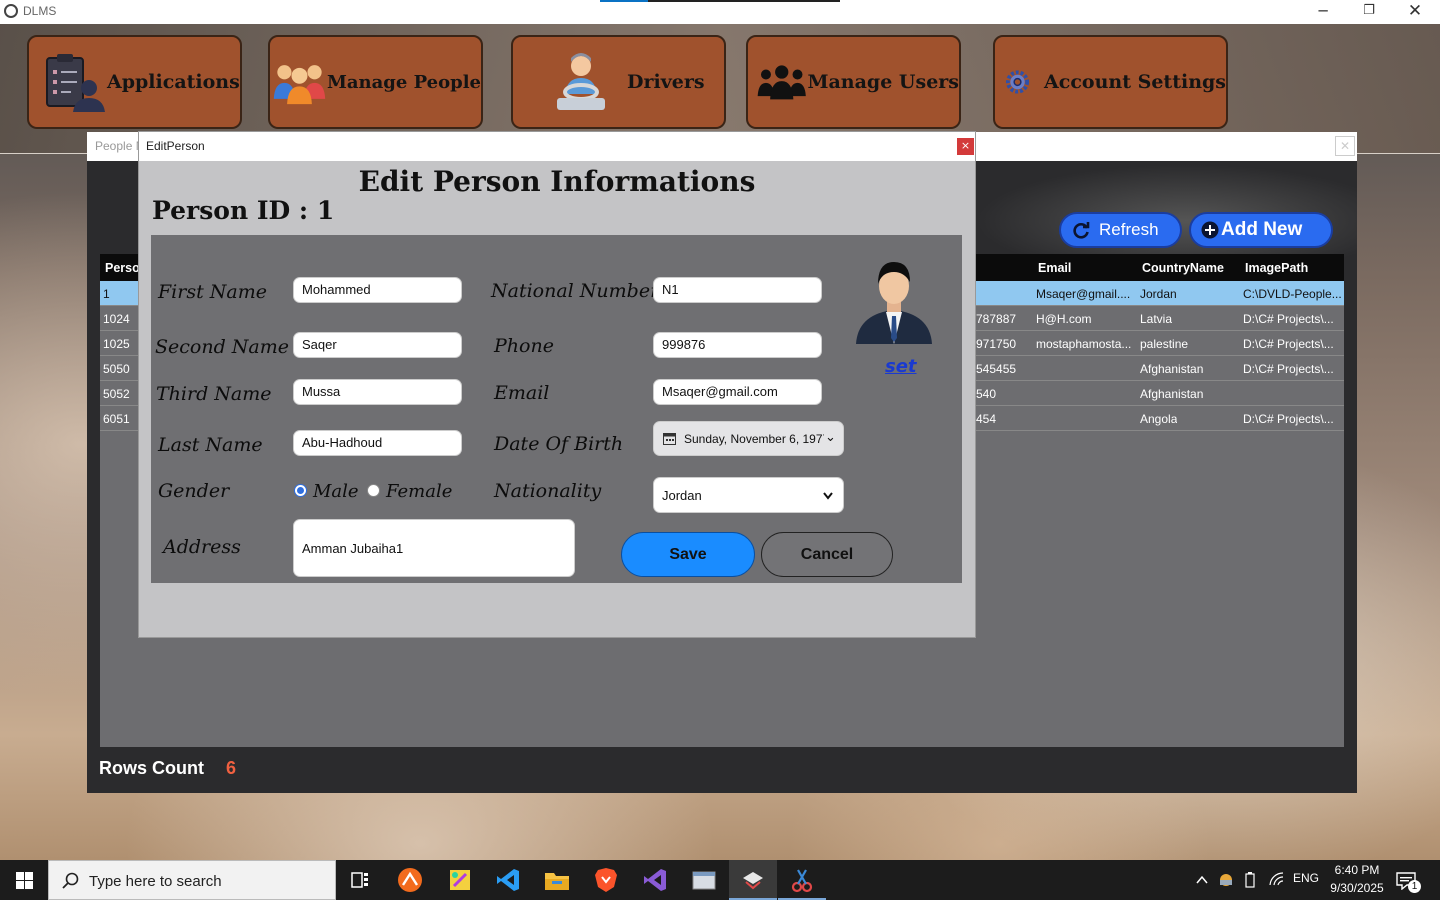  Describe the element at coordinates (522, 393) in the screenshot. I see `email-label: Email` at that location.